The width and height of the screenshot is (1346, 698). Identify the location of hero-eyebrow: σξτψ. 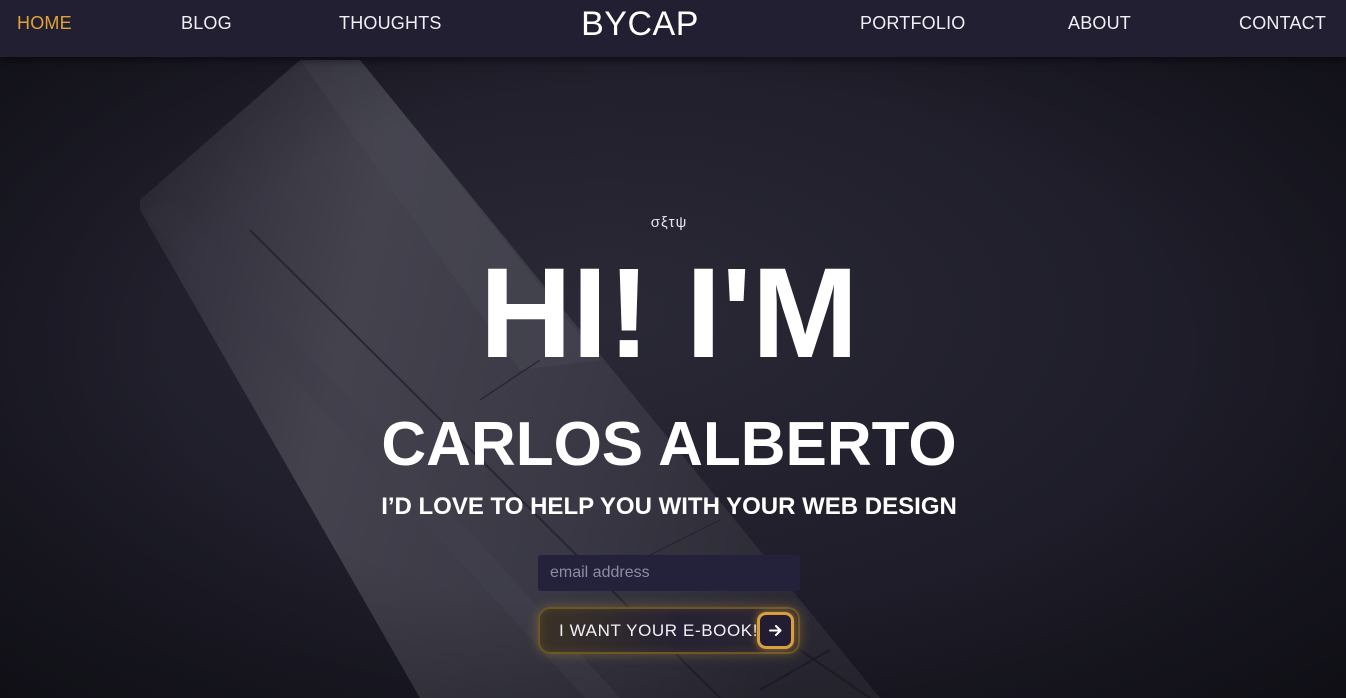
(669, 222).